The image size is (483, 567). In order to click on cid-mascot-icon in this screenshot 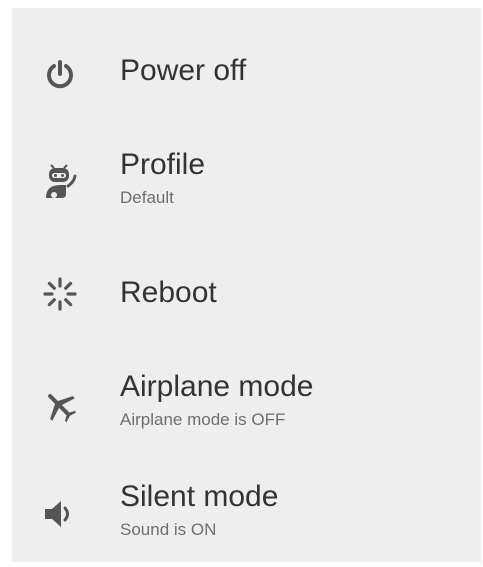, I will do `click(60, 184)`.